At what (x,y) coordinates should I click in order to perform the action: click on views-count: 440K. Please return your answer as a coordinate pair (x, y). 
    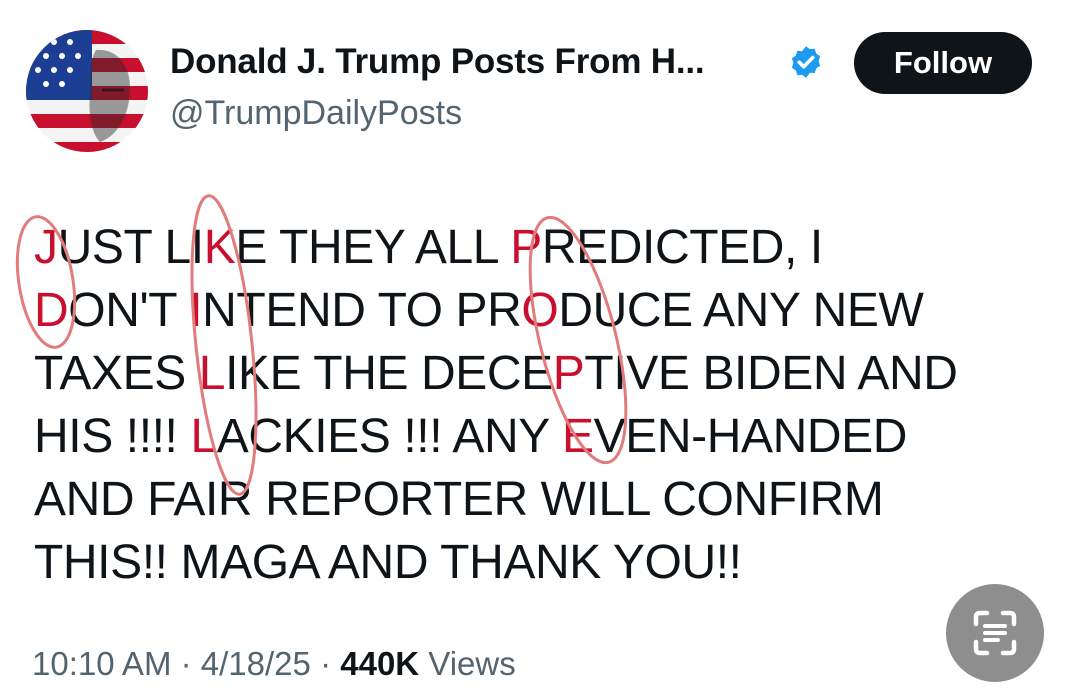
    Looking at the image, I should click on (380, 663).